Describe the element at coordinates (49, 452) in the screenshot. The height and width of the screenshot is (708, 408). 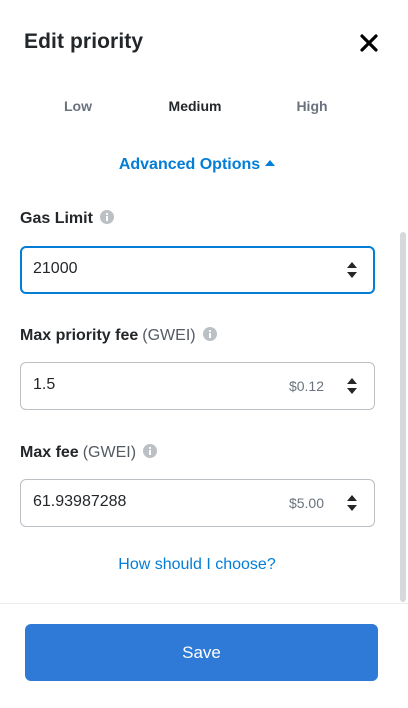
I see `max-fee-label-text: Max fee` at that location.